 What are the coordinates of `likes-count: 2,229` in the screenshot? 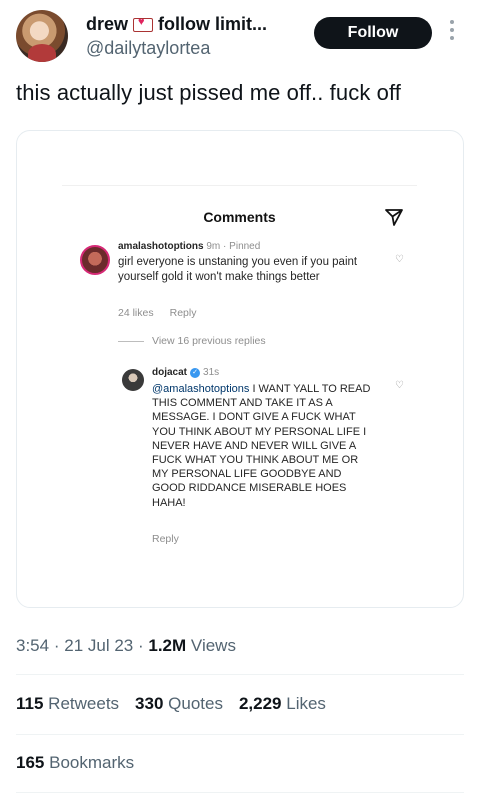 It's located at (260, 703).